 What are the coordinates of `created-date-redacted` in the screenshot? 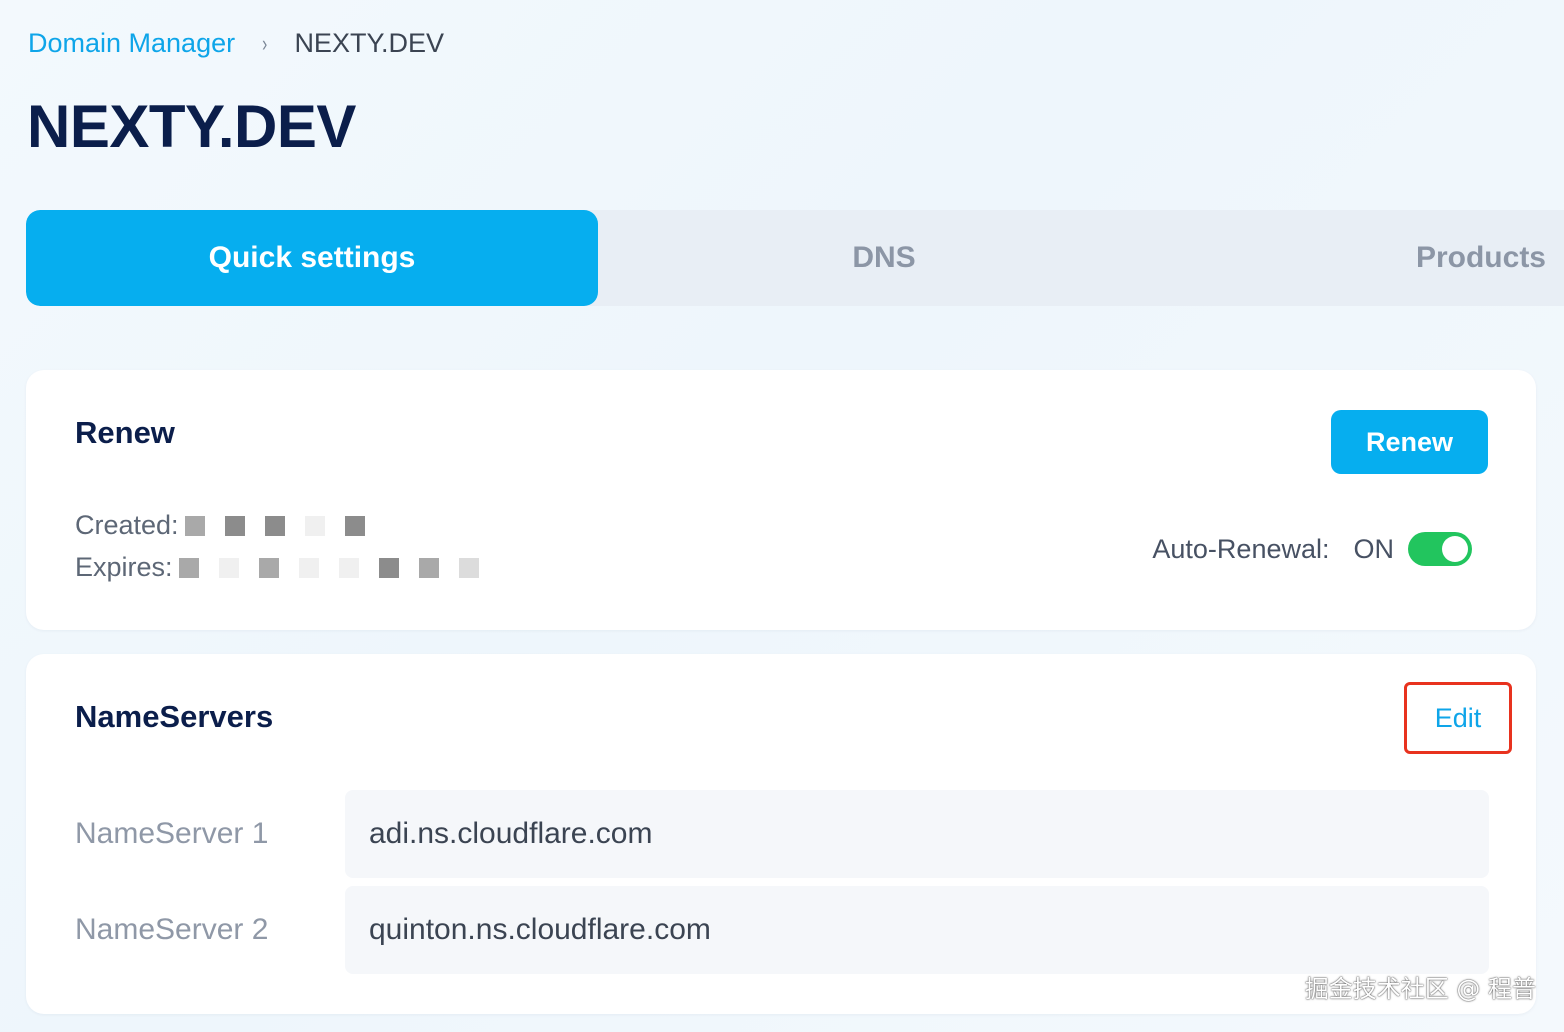 It's located at (284, 525).